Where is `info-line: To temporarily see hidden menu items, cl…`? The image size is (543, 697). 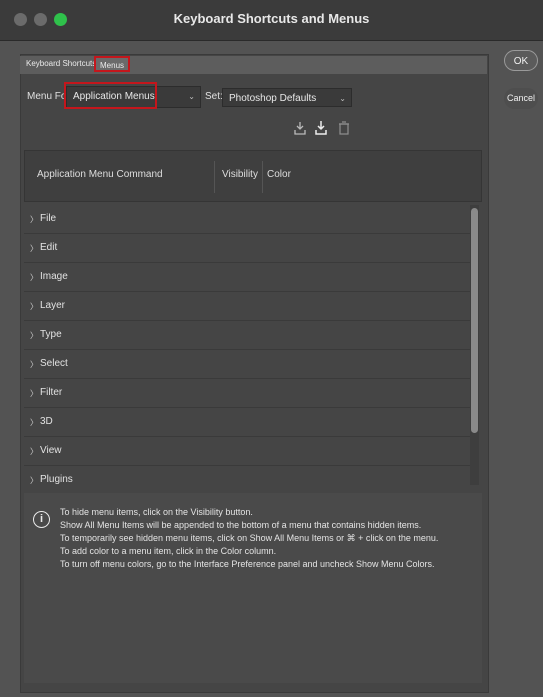
info-line: To temporarily see hidden menu items, cl… is located at coordinates (249, 538).